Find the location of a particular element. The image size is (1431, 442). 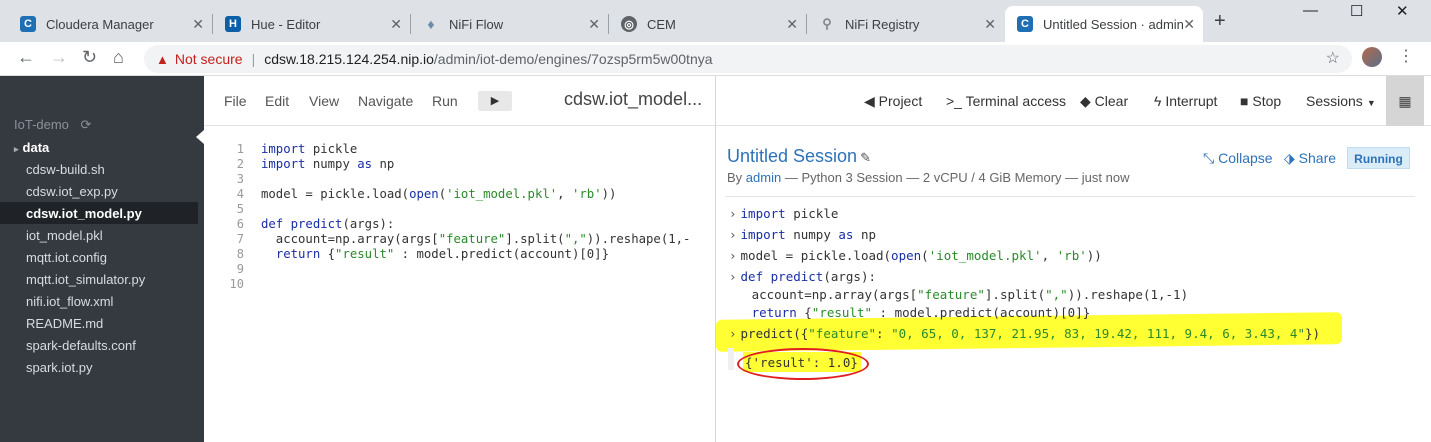

line-number: 2 is located at coordinates (240, 164).